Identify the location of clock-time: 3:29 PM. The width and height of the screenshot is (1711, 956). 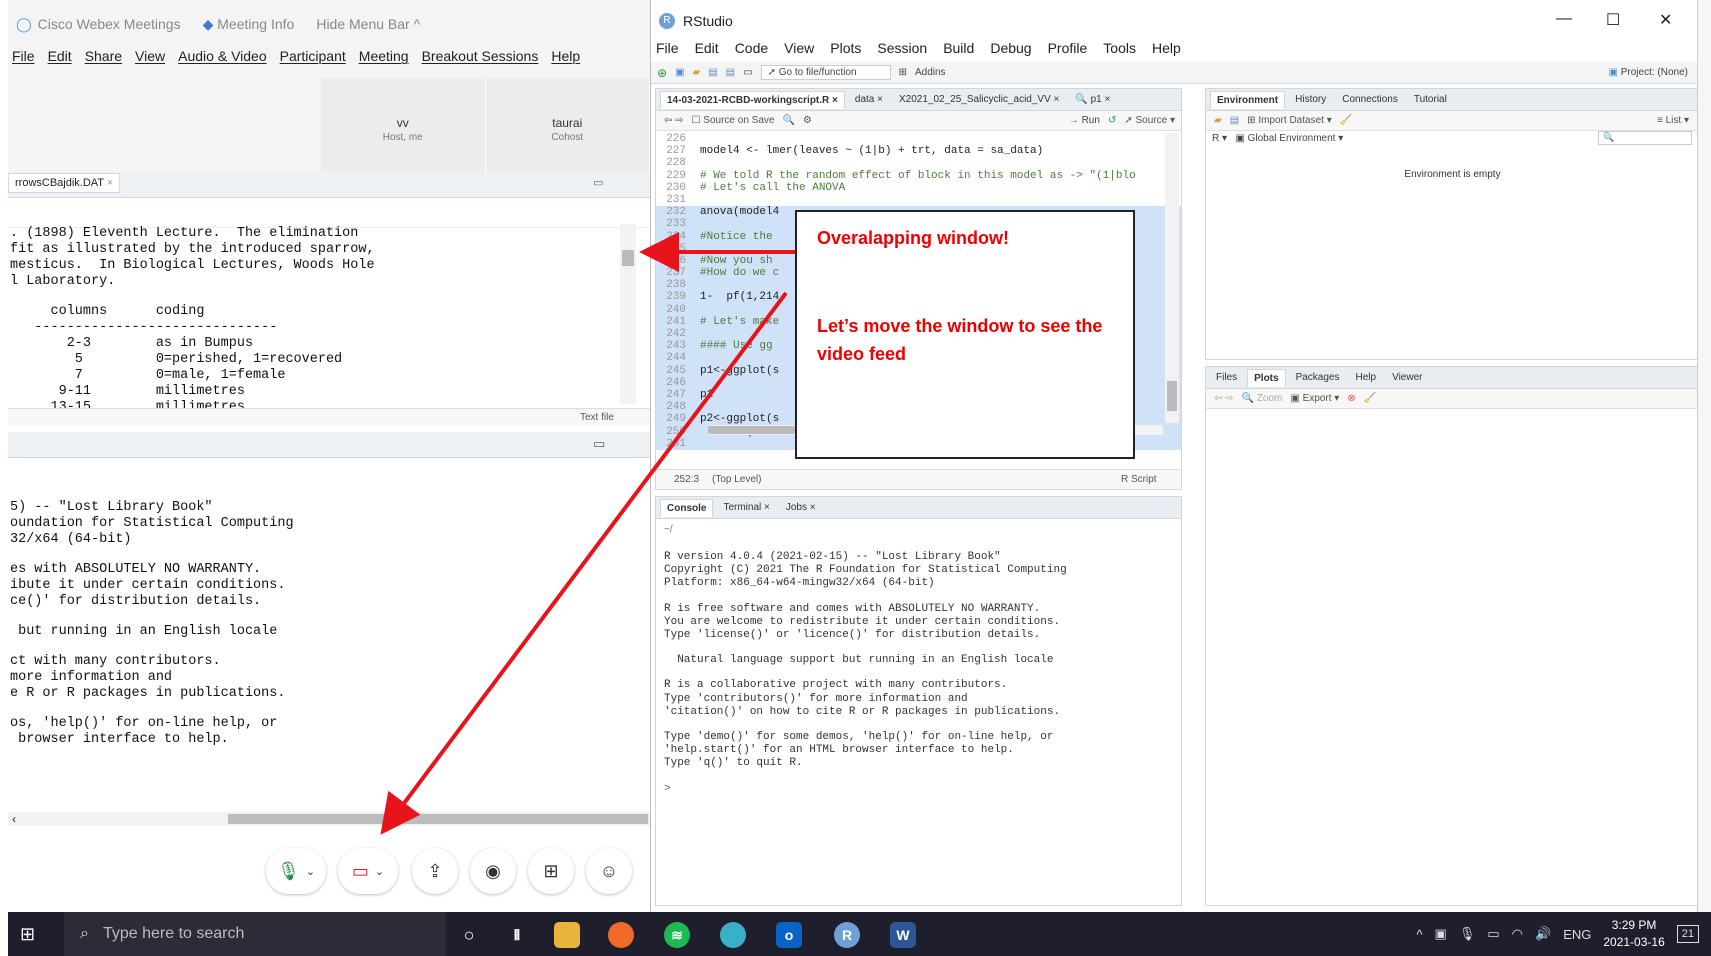
(1634, 925).